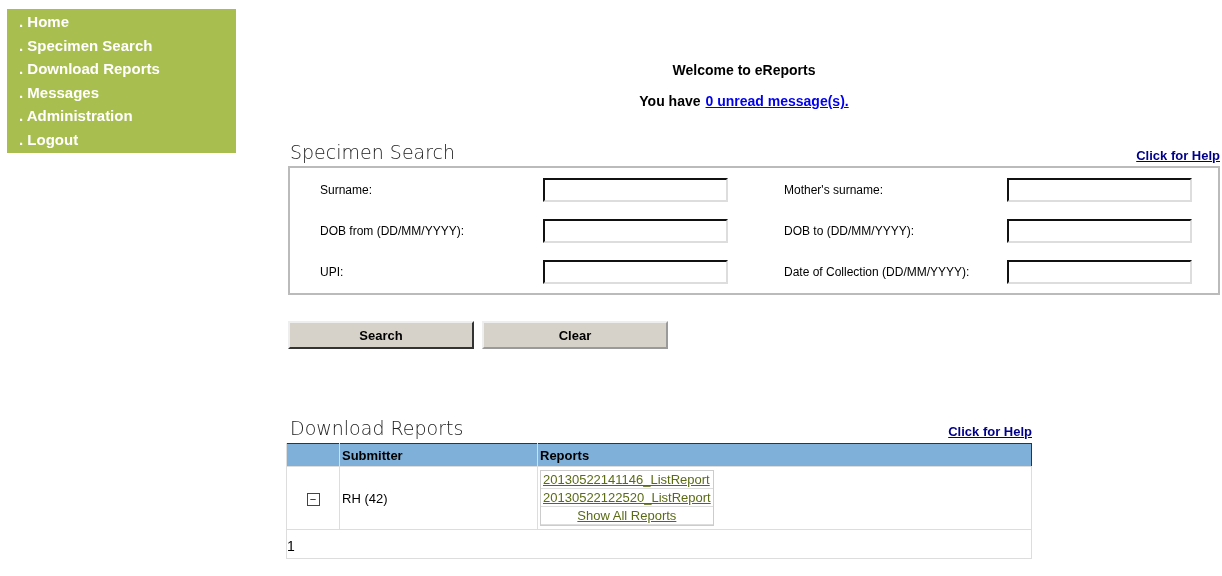 This screenshot has height=576, width=1222. I want to click on unread-count-link: 0 unread message(s)., so click(777, 101).